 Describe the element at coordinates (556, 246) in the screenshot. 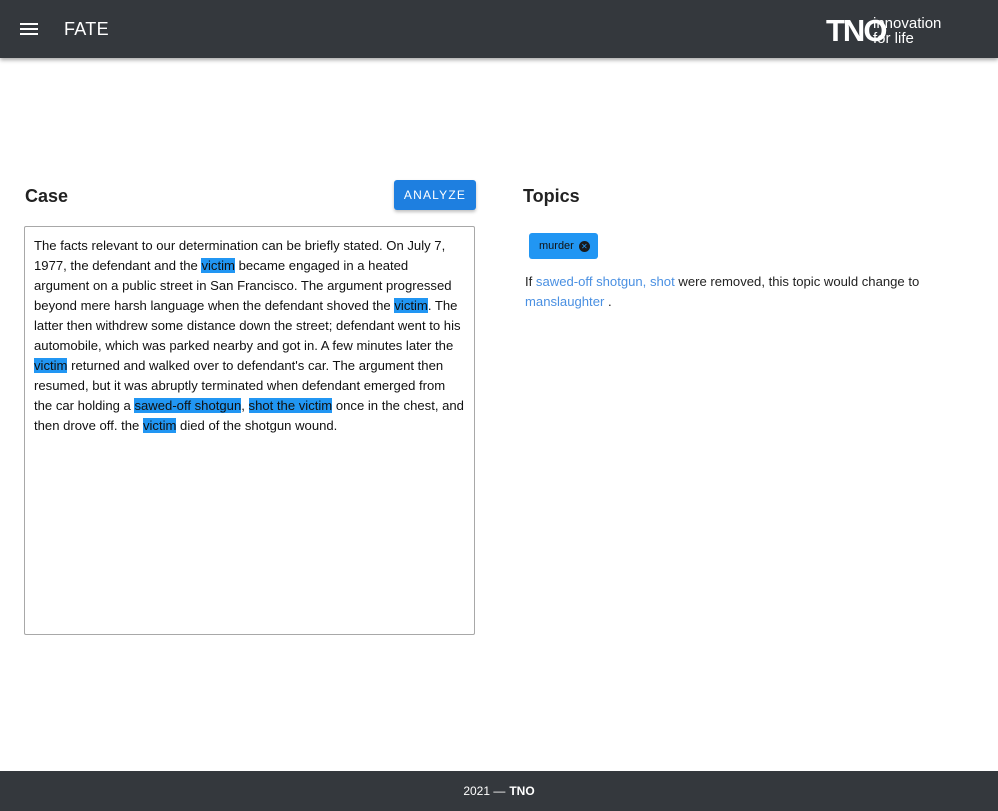

I see `topic-chip-label: murder` at that location.